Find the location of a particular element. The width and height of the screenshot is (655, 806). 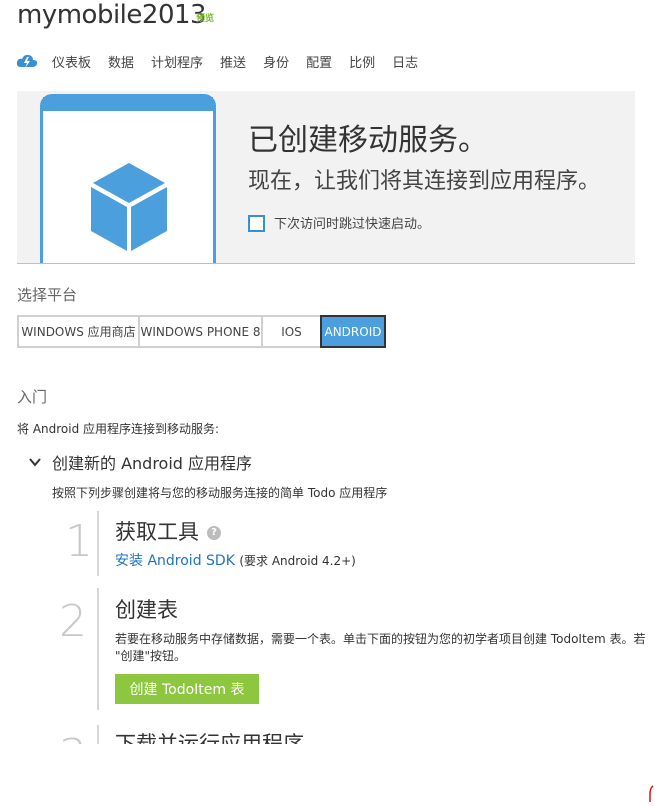

create-new-app-toggle: 创建新的 Android 应用程序 is located at coordinates (140, 462).